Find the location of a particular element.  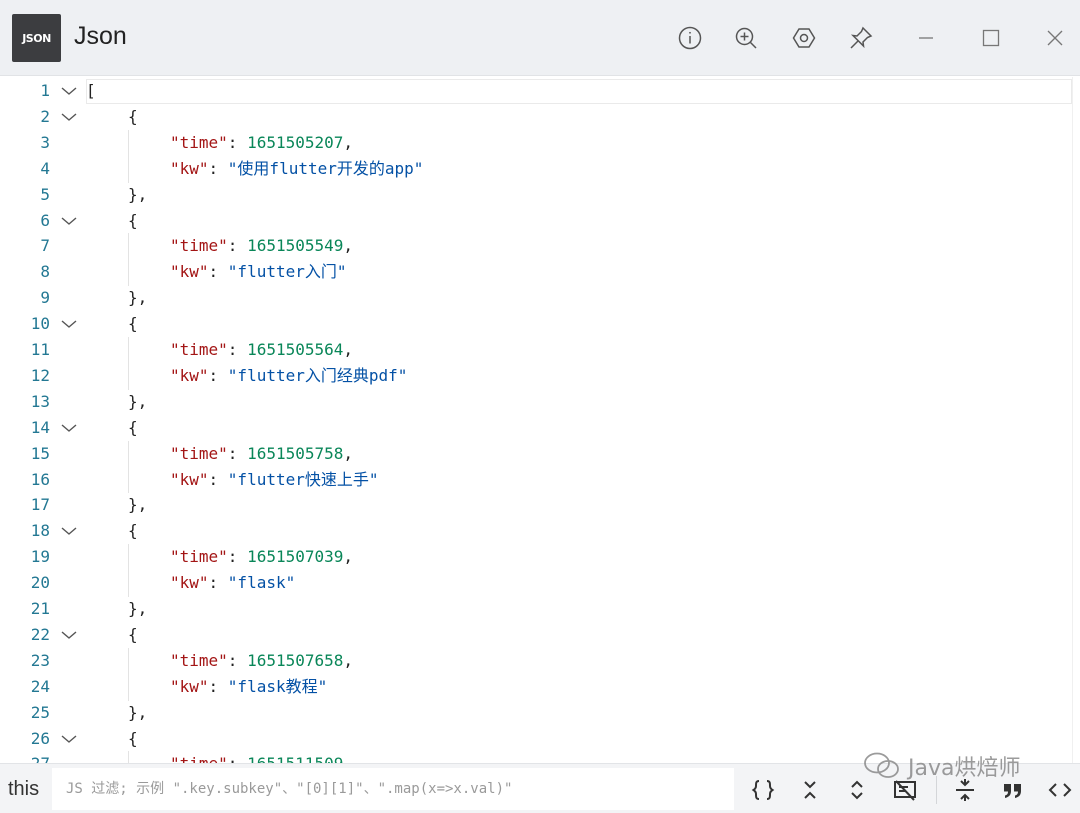

collapse-all-icon is located at coordinates (810, 790).